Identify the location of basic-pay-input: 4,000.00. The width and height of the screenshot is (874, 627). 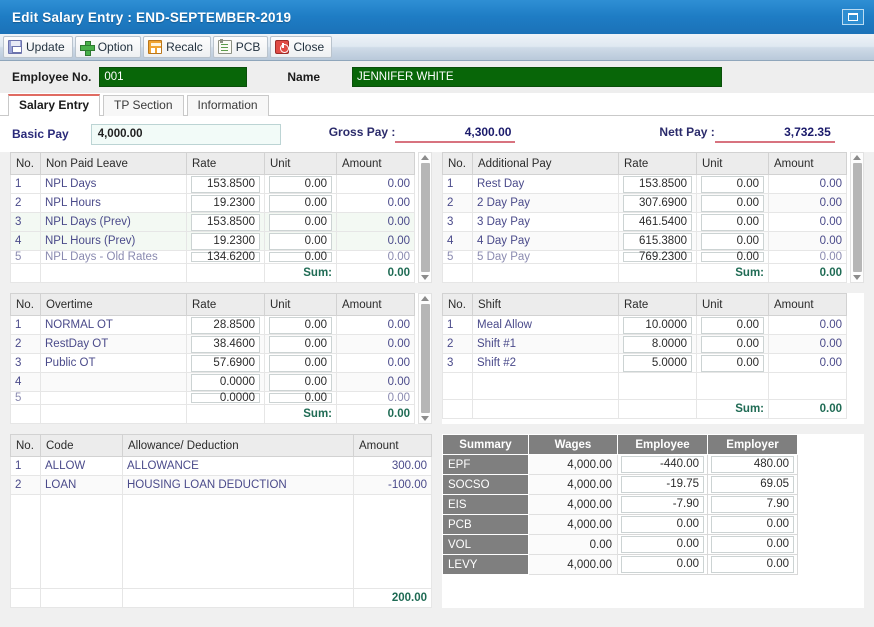
(185, 134).